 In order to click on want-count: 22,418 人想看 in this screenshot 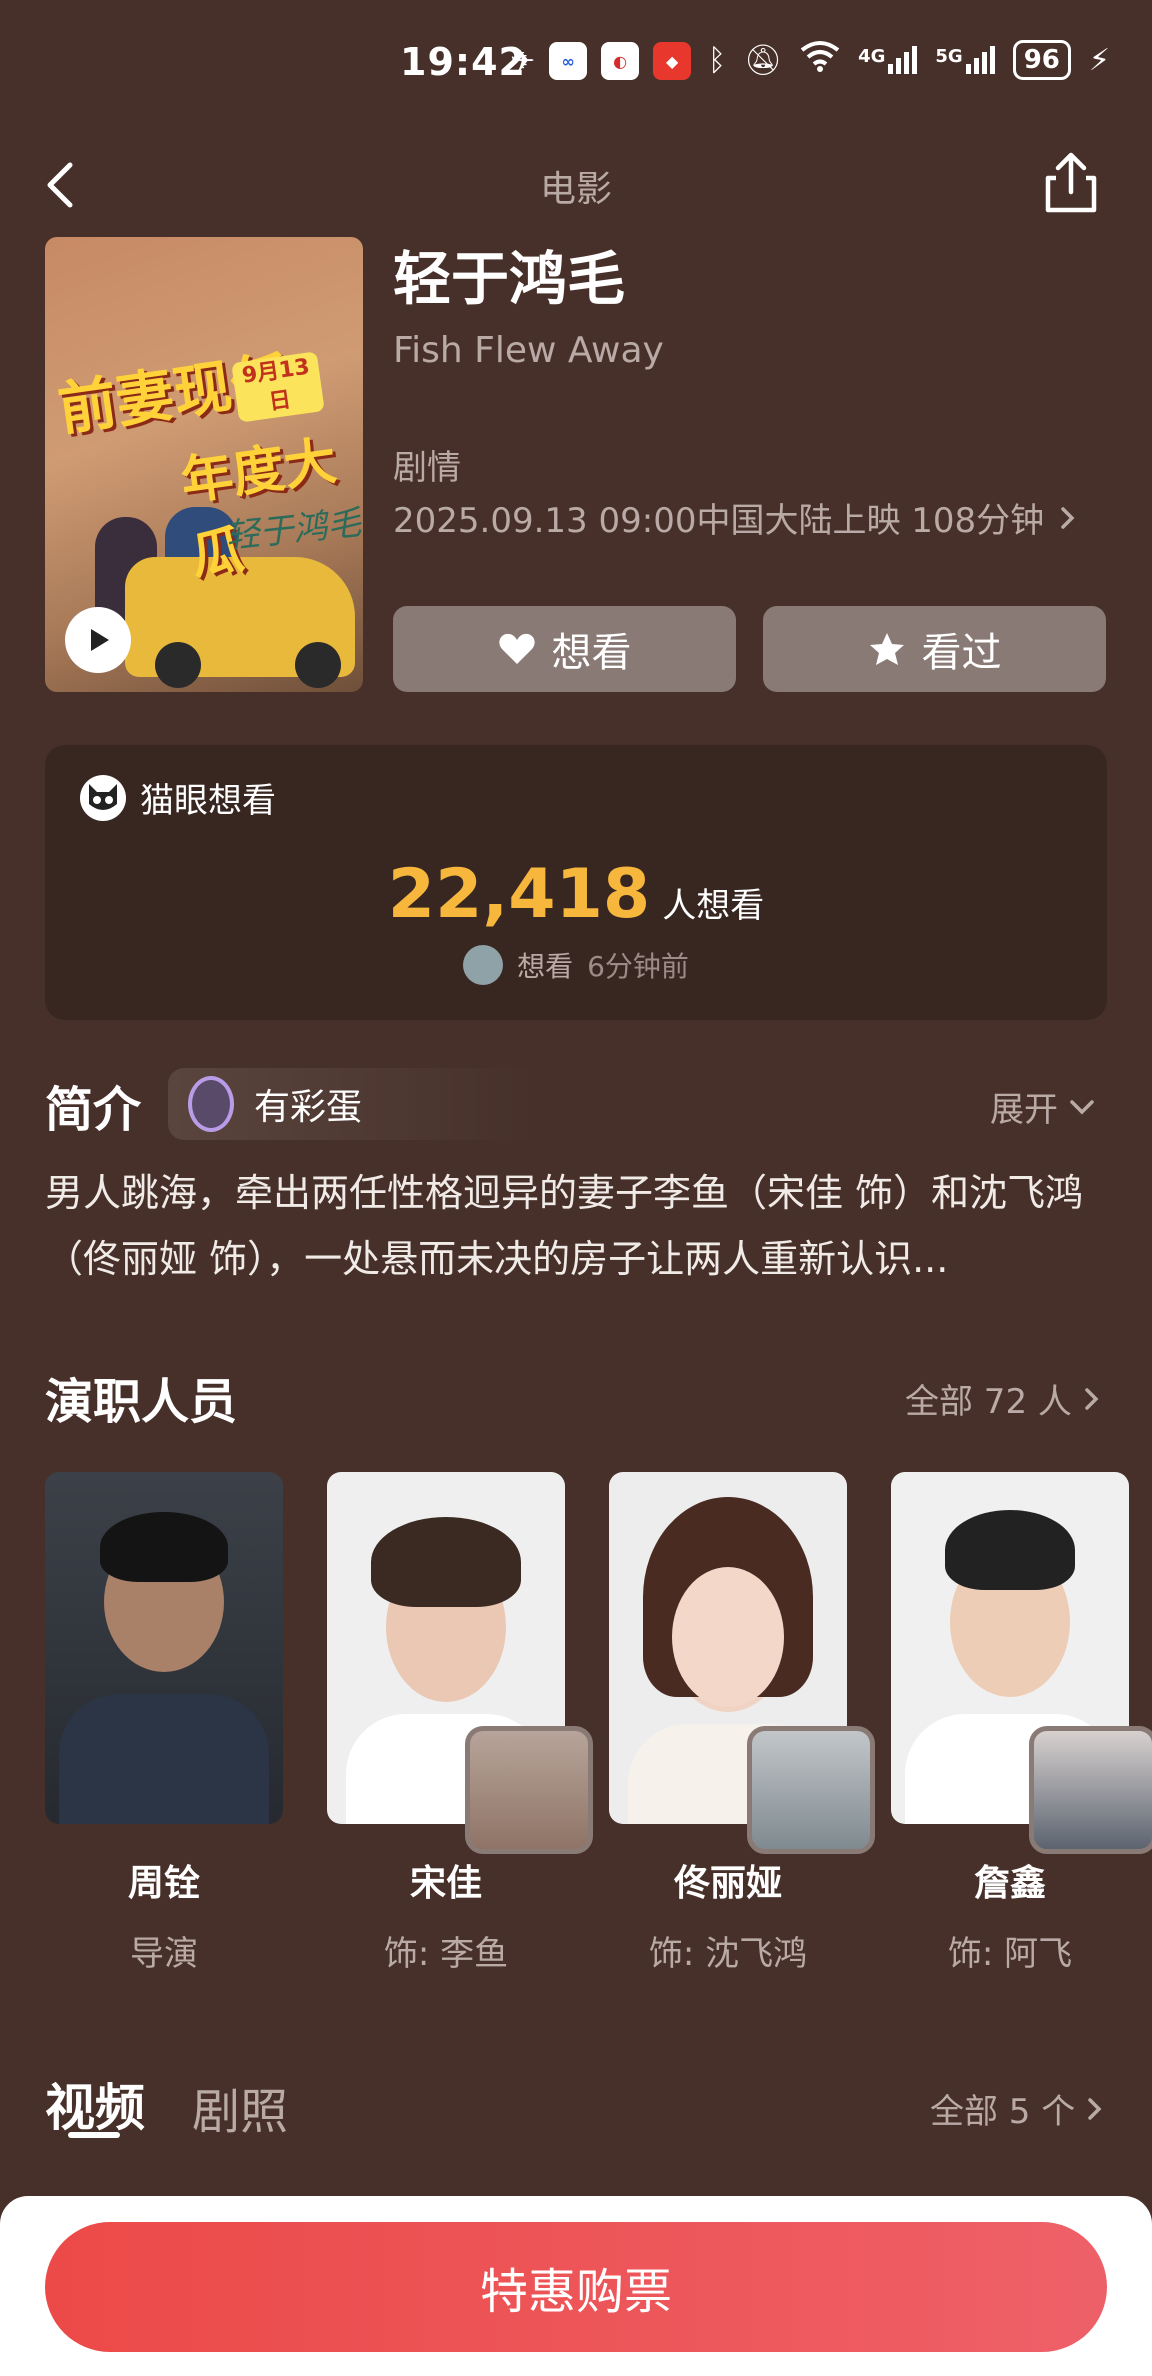, I will do `click(576, 894)`.